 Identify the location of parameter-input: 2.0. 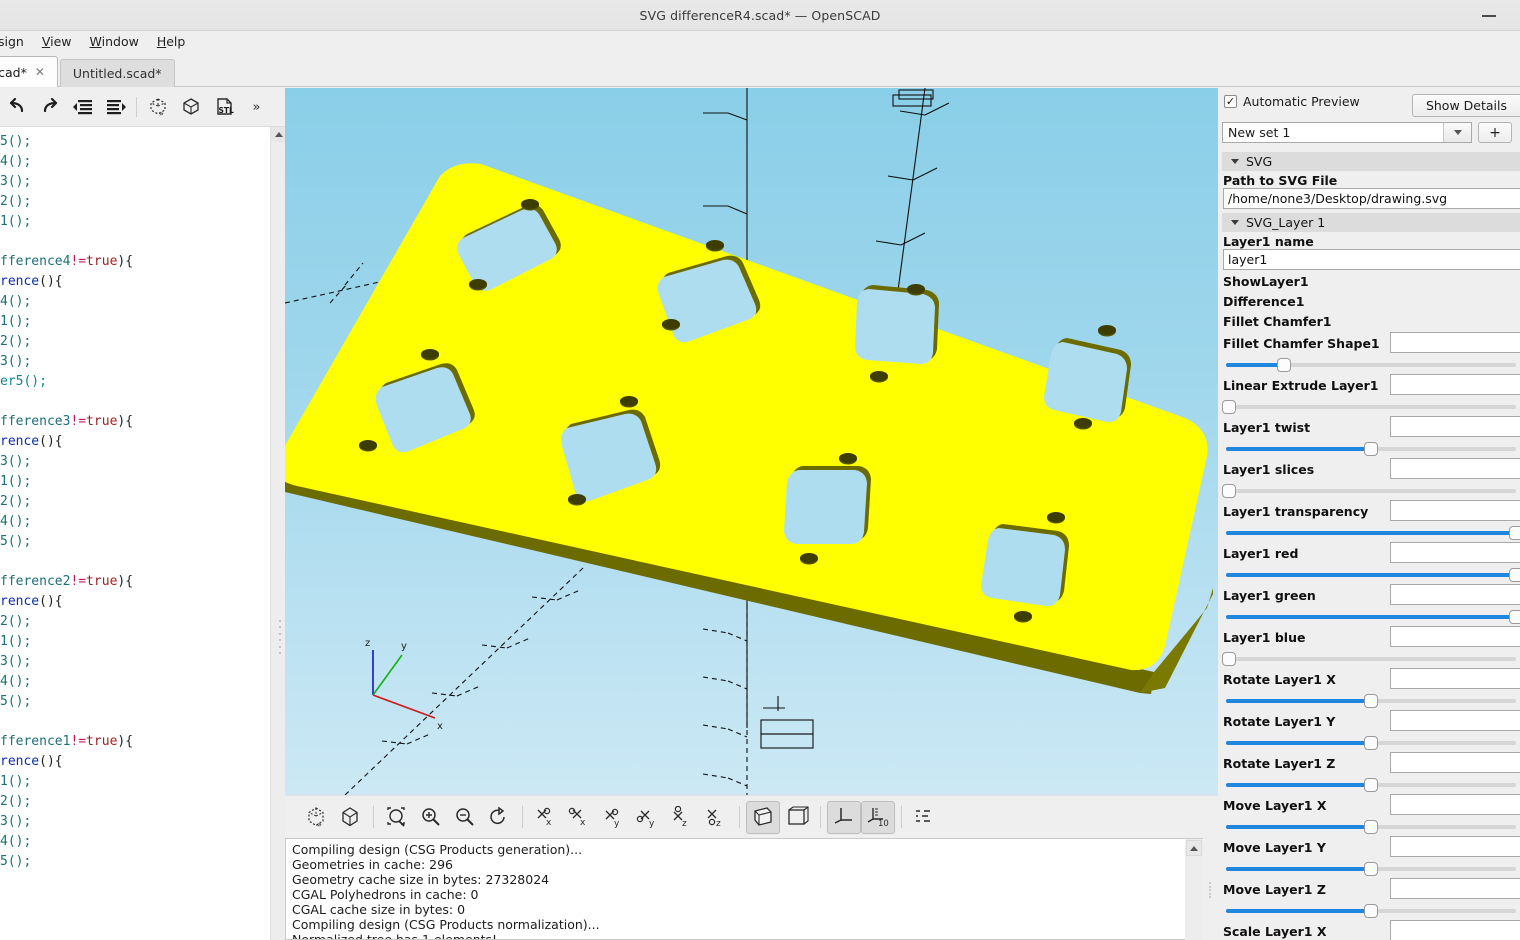
(1455, 384).